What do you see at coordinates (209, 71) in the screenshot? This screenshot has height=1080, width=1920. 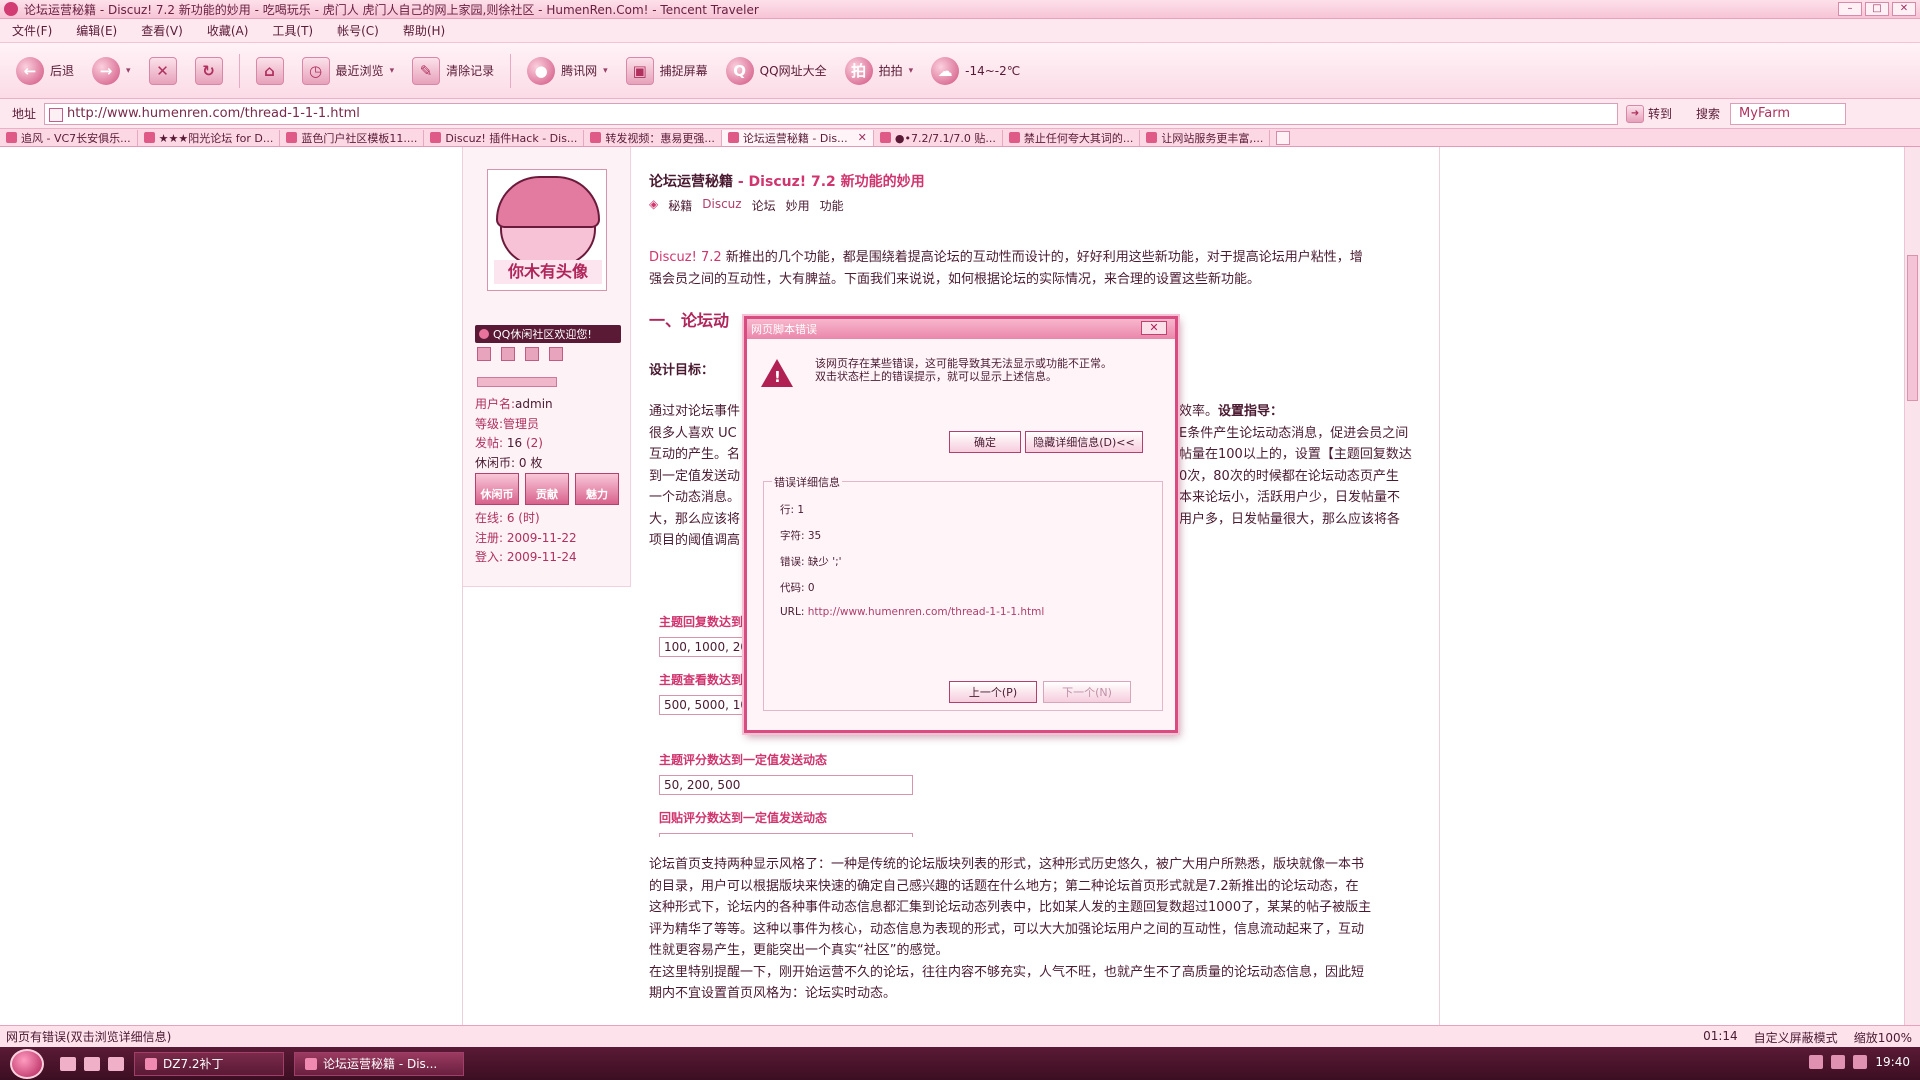 I see `refresh-button: ↻` at bounding box center [209, 71].